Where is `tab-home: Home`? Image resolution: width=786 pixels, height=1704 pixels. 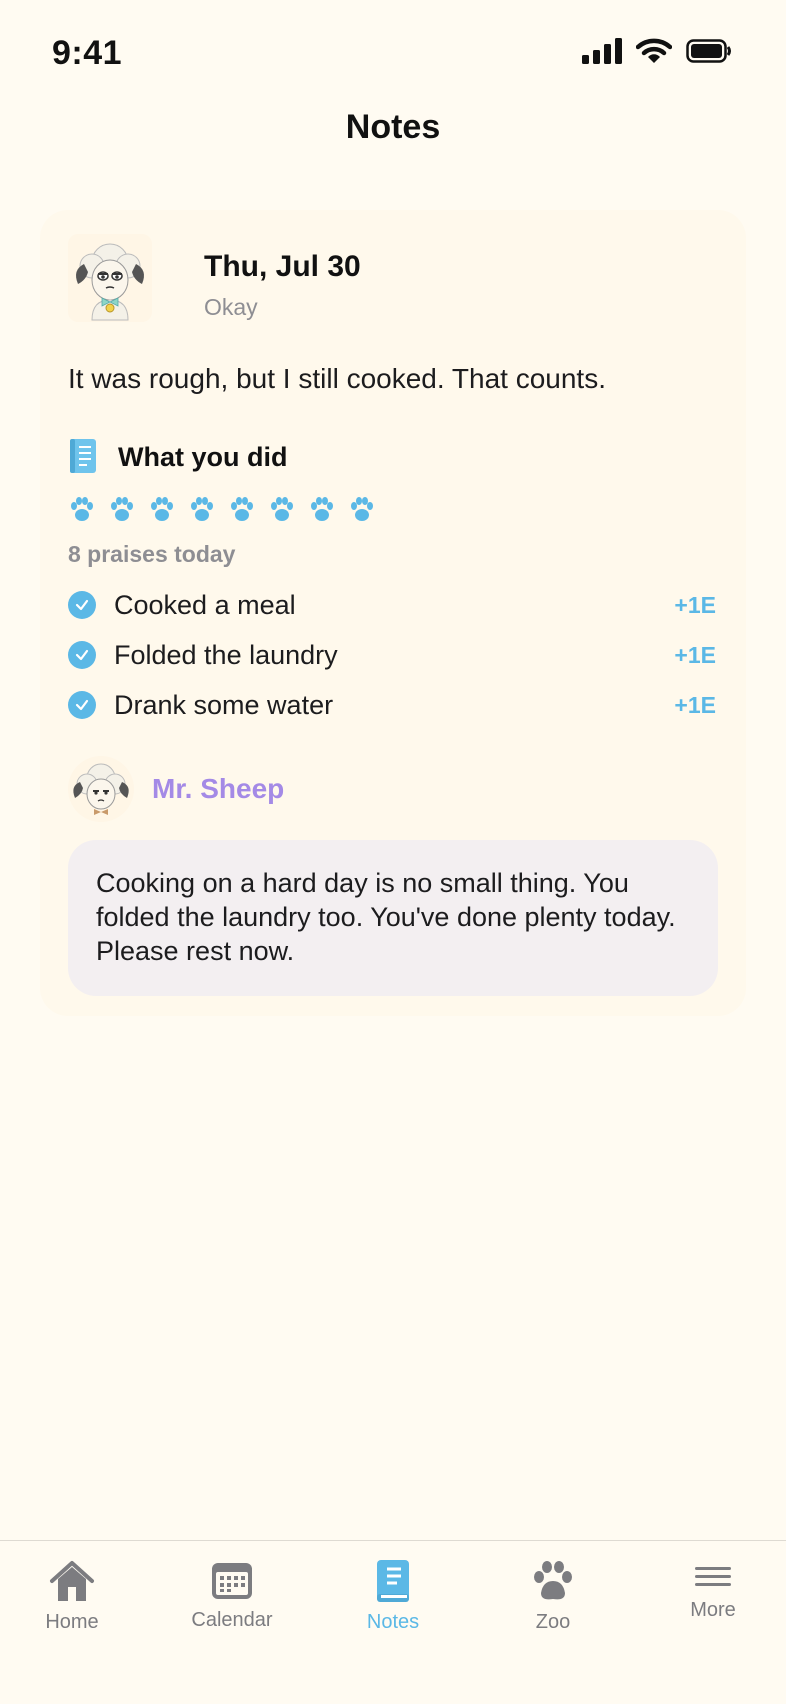
tab-home: Home is located at coordinates (72, 1596).